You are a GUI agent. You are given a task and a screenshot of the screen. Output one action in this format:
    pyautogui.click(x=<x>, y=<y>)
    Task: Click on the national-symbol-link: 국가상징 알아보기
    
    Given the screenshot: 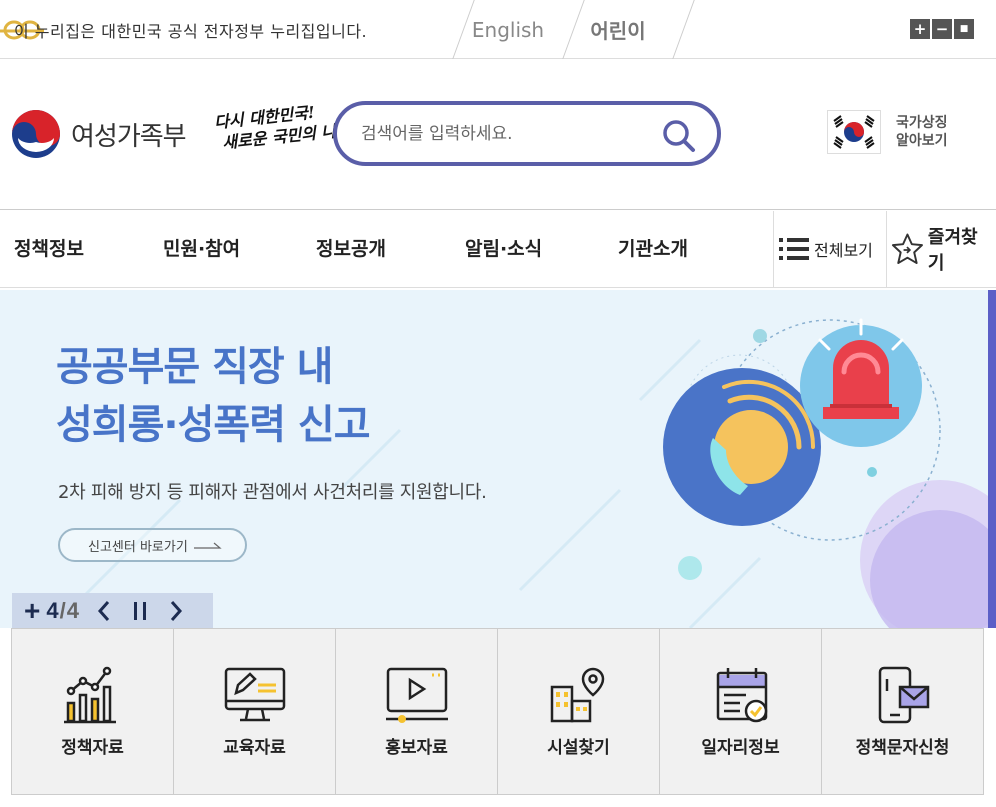 What is the action you would take?
    pyautogui.click(x=887, y=132)
    